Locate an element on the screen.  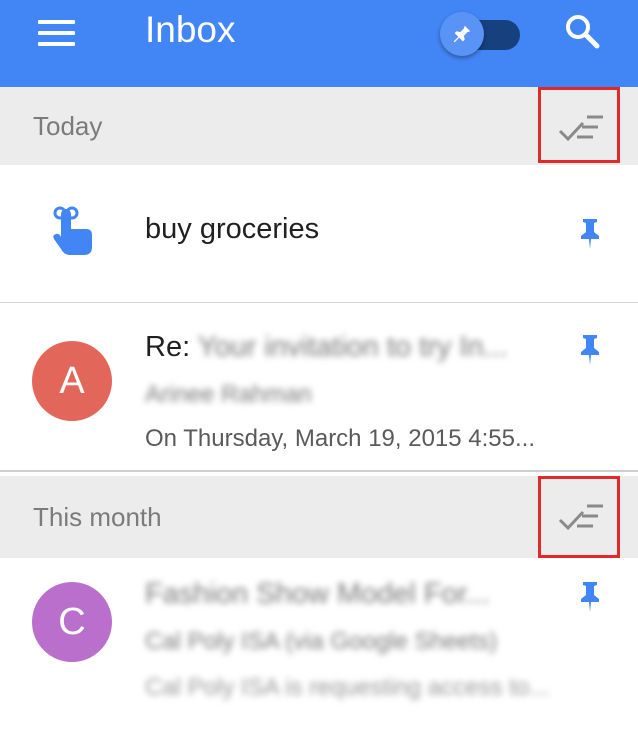
app-bar: Inbox is located at coordinates (319, 43).